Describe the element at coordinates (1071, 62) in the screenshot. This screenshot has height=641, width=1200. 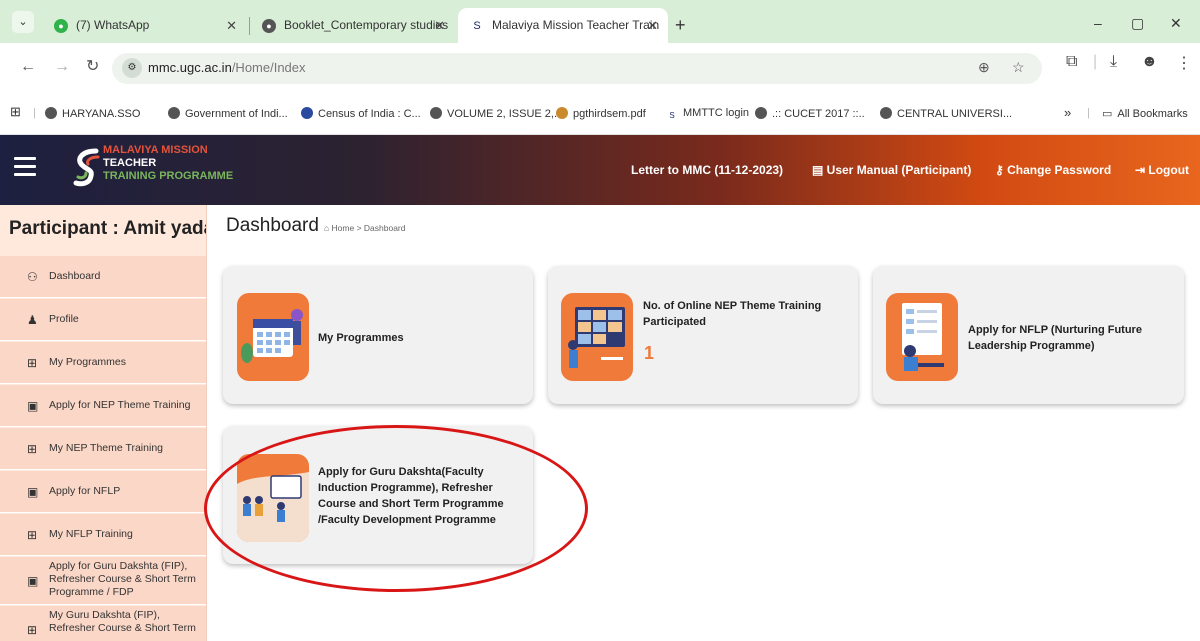
I see `extensions-icon: ⧉` at that location.